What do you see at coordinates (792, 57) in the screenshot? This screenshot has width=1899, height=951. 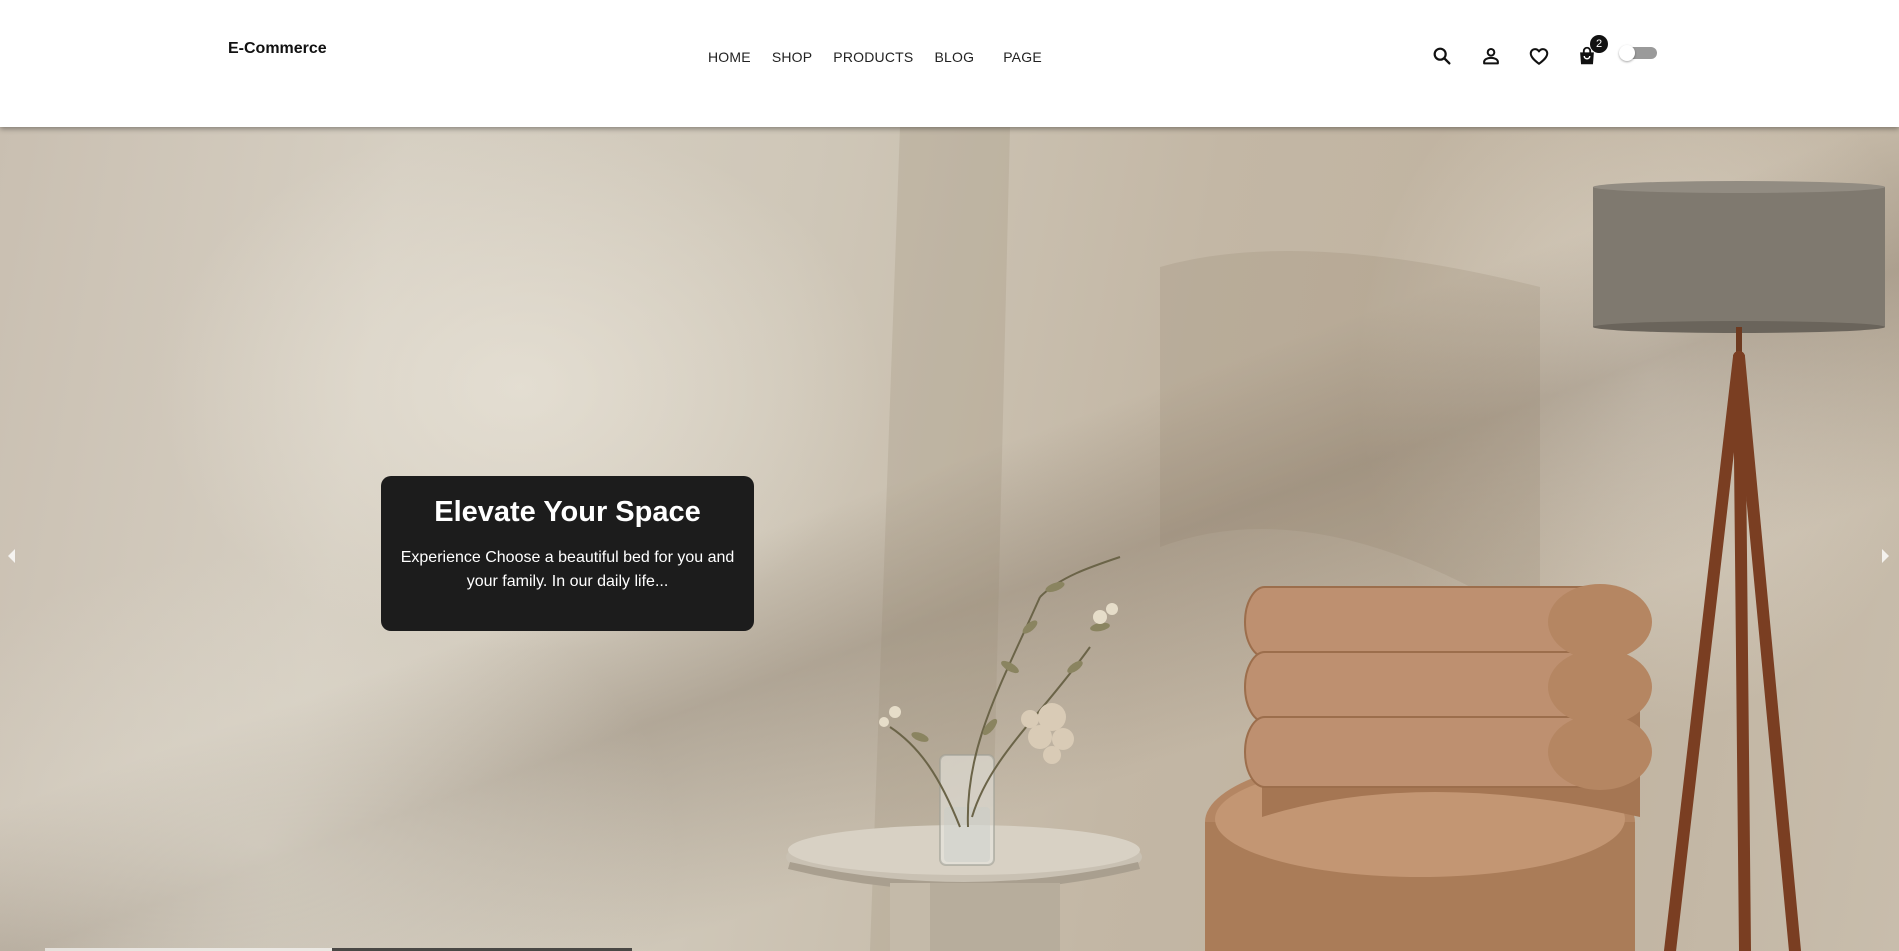 I see `nav-shop: SHOP` at bounding box center [792, 57].